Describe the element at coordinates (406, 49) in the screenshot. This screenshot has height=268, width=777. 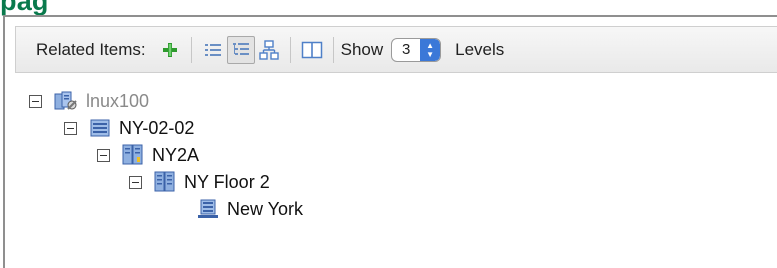
I see `levels-value: 3` at that location.